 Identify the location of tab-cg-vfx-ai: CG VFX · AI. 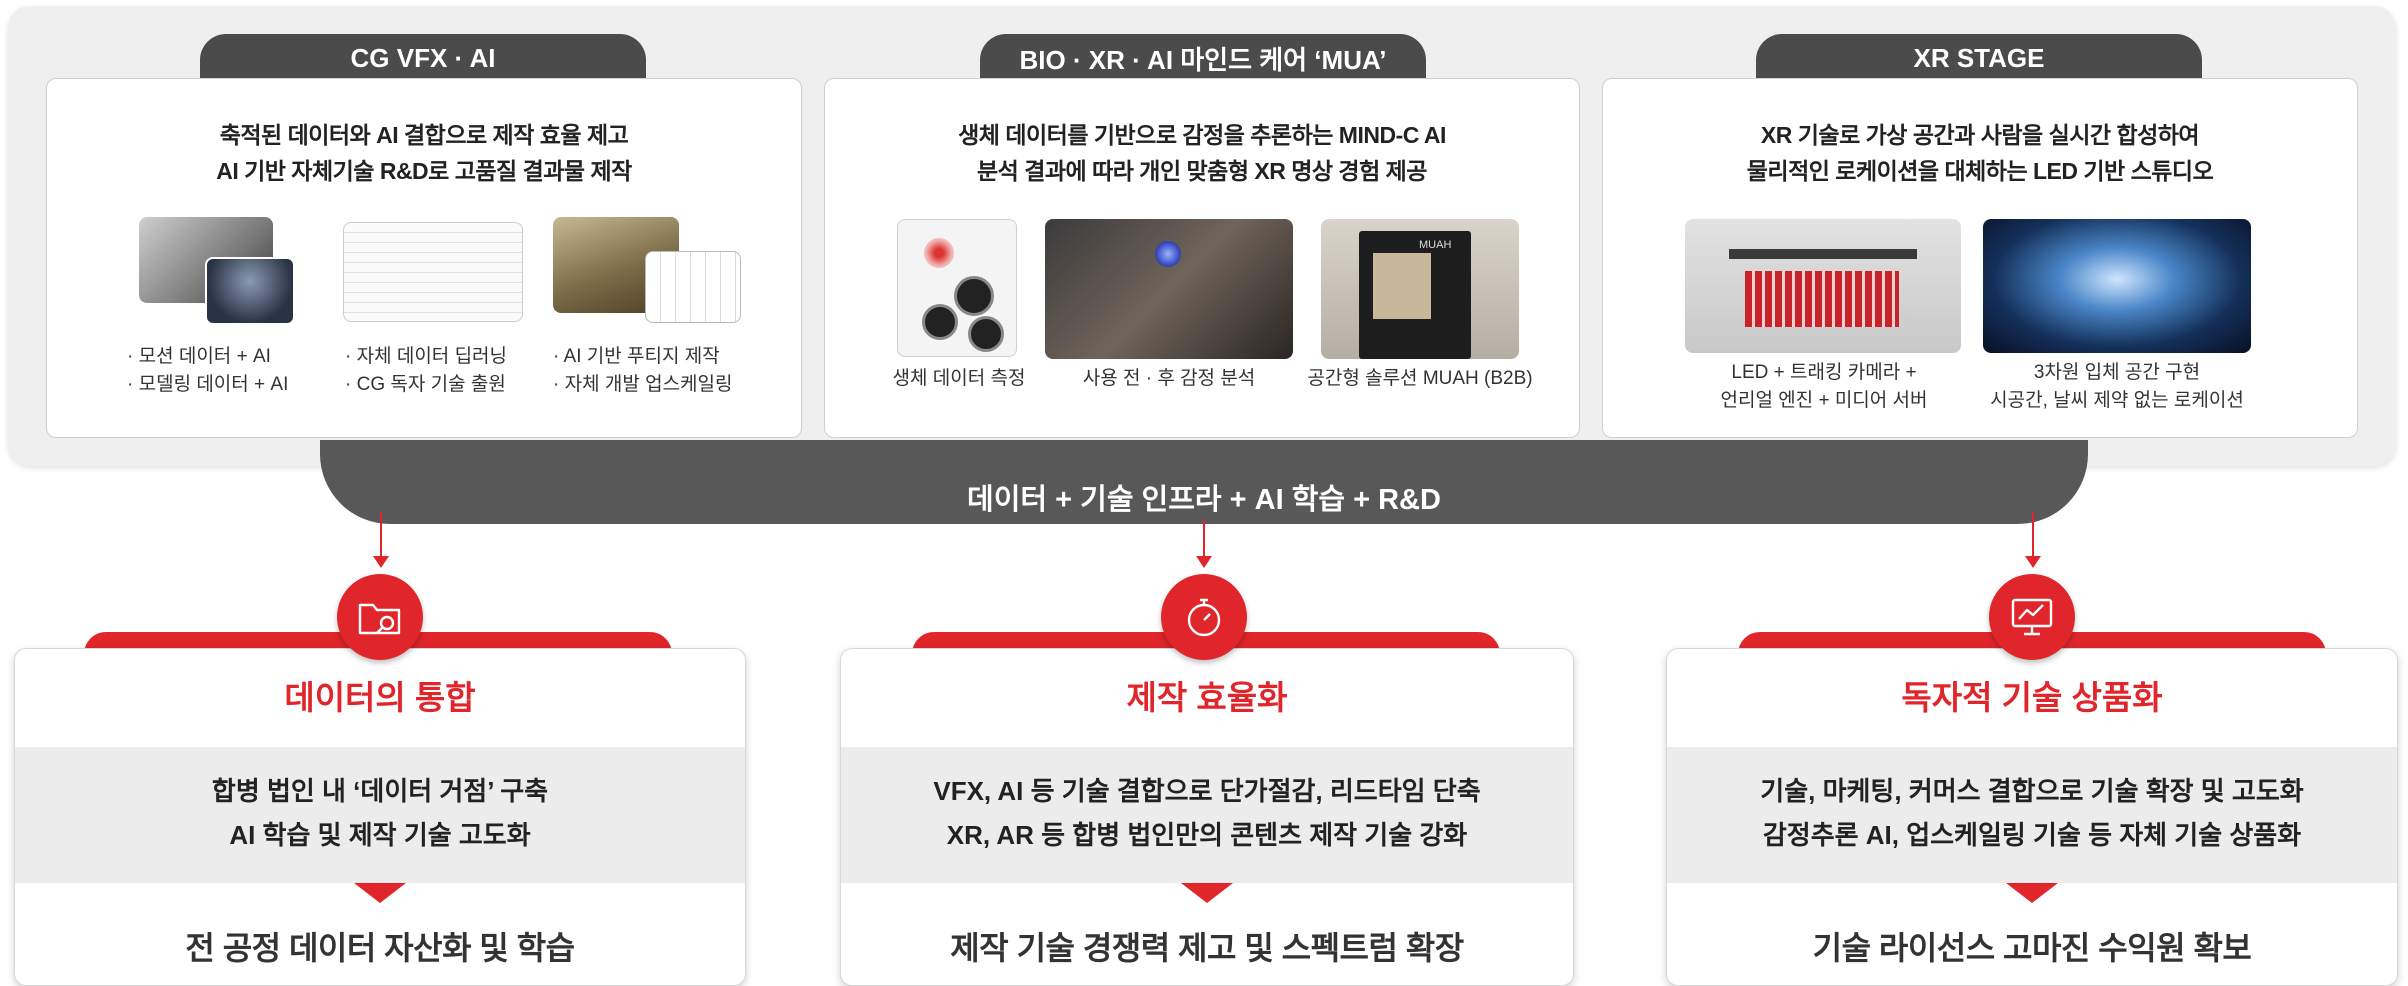
(423, 58).